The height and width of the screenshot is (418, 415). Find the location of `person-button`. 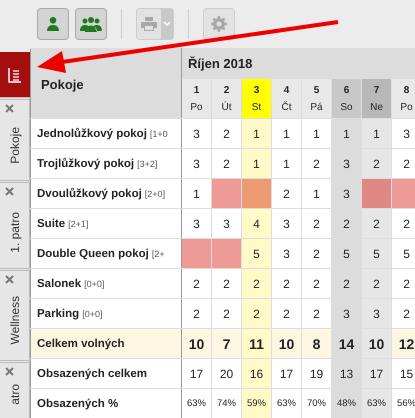

person-button is located at coordinates (53, 24).